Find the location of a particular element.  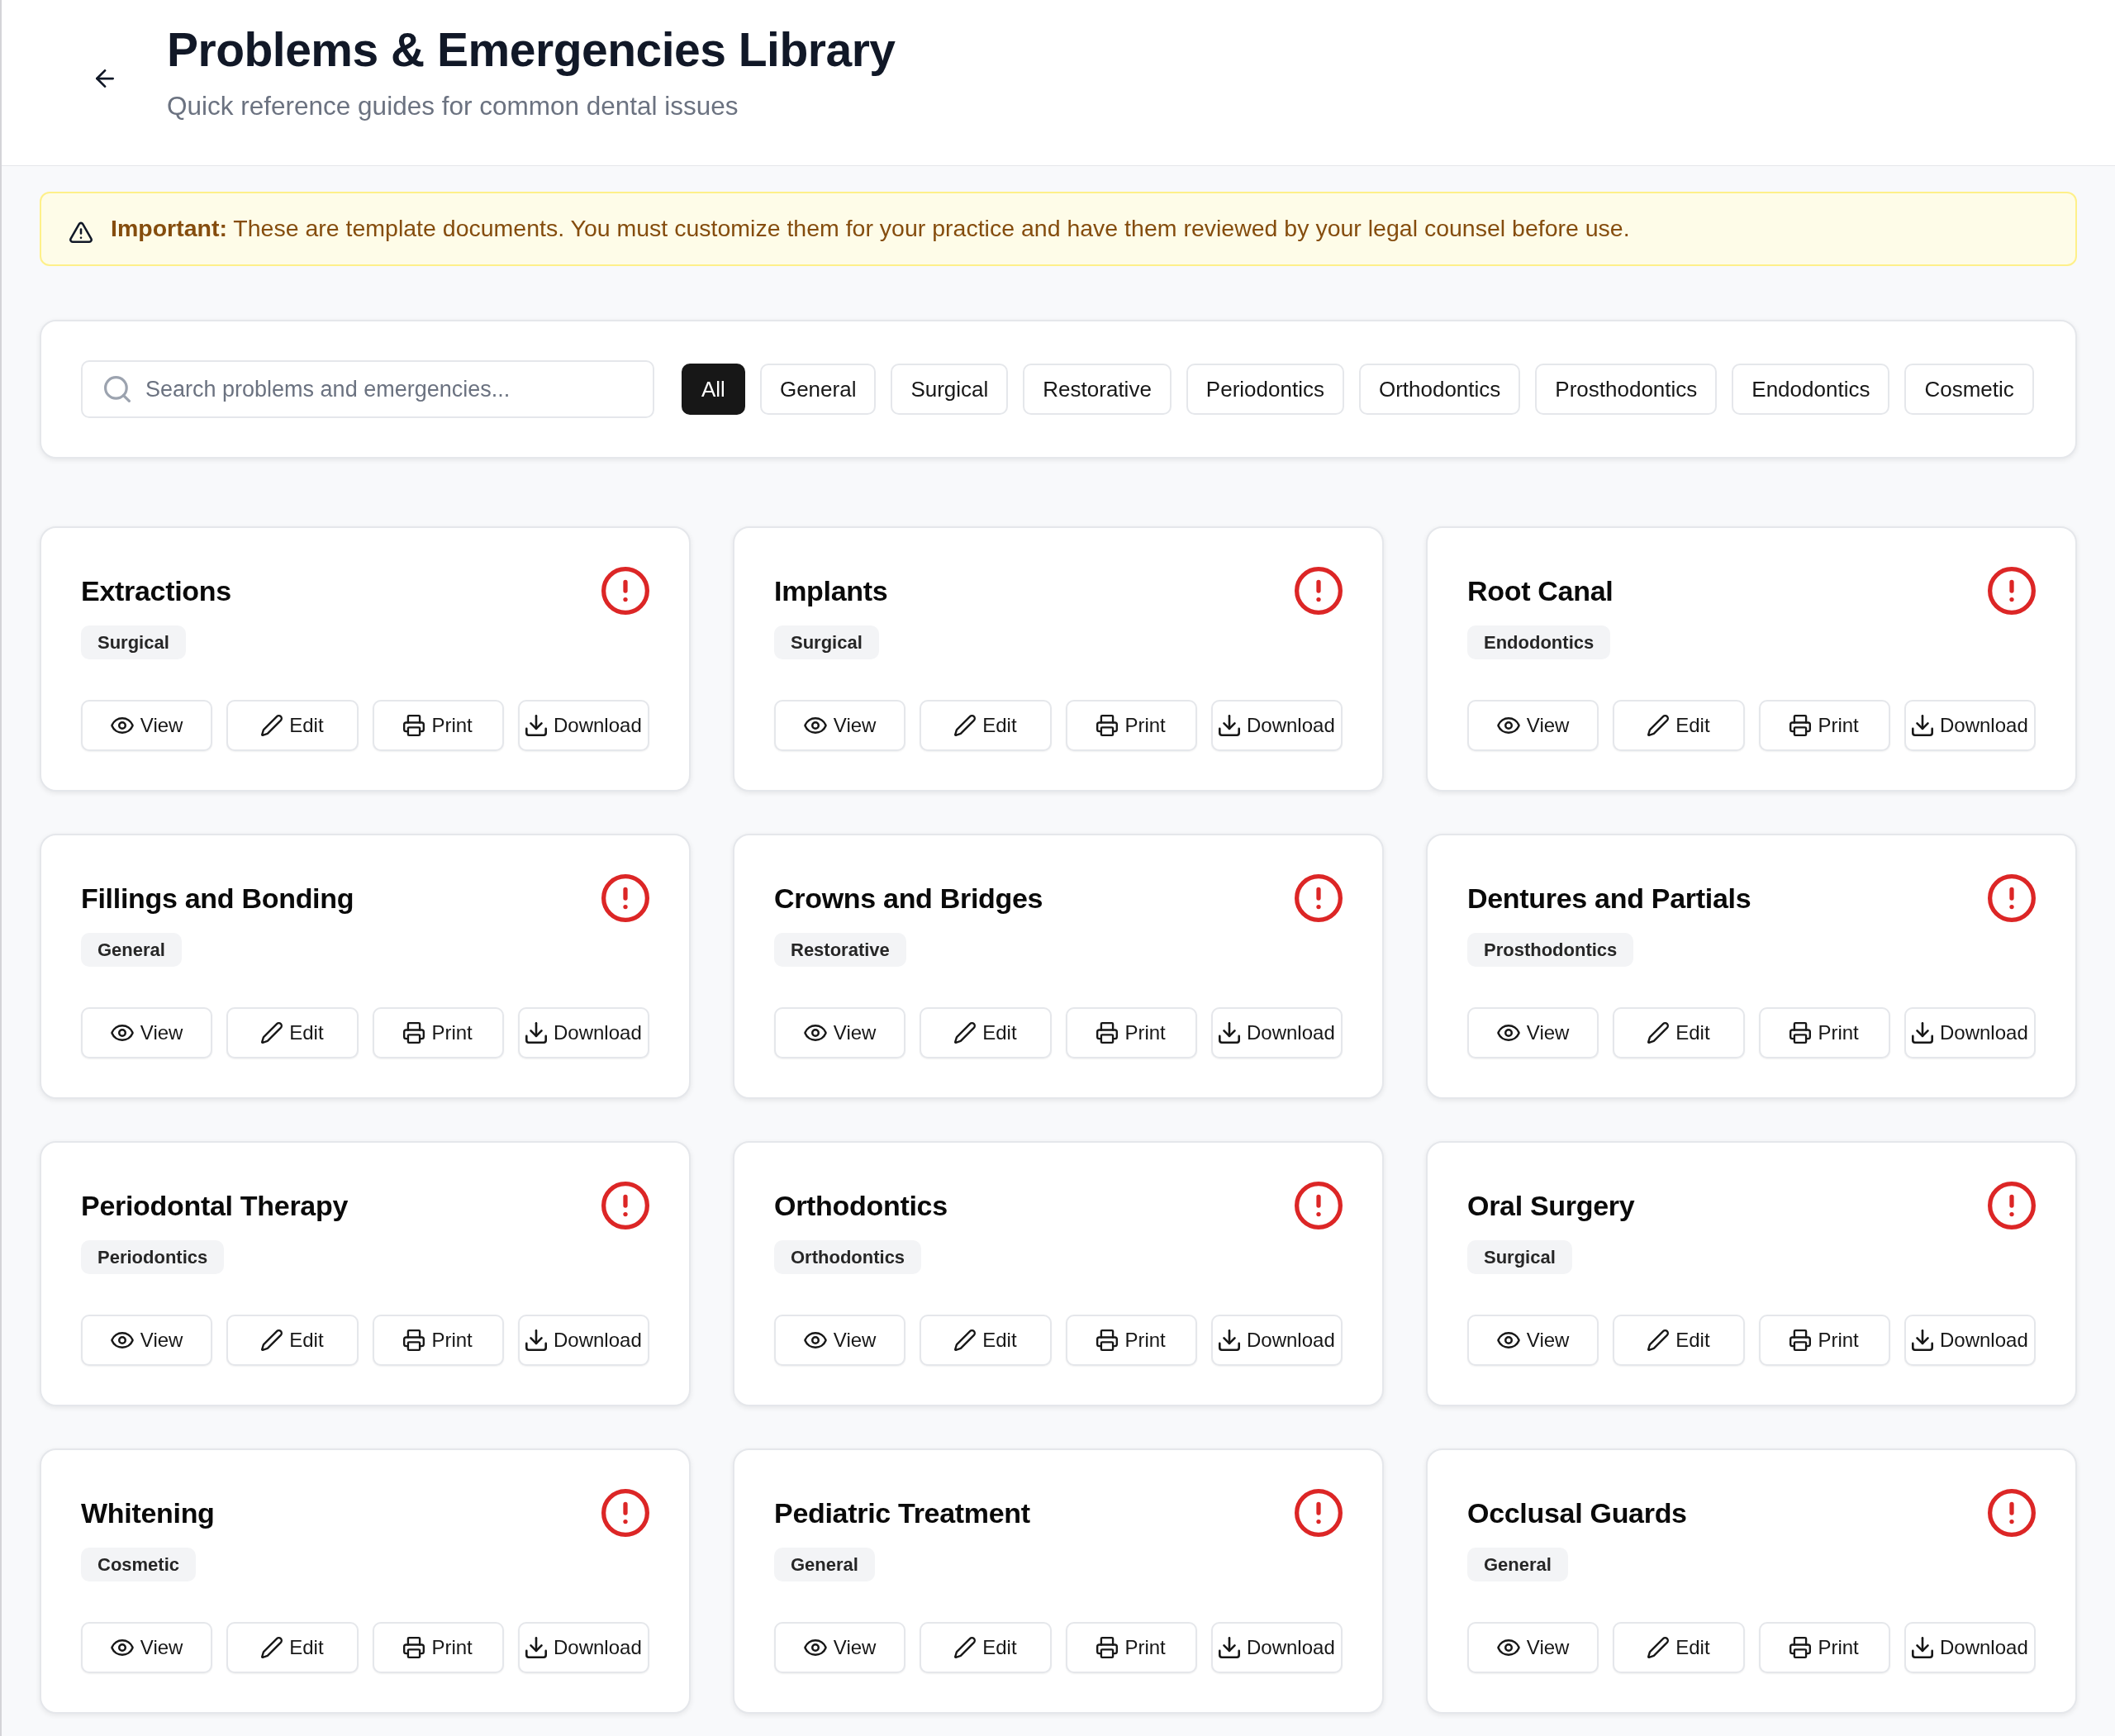

filter-chip: Surgical is located at coordinates (950, 390).